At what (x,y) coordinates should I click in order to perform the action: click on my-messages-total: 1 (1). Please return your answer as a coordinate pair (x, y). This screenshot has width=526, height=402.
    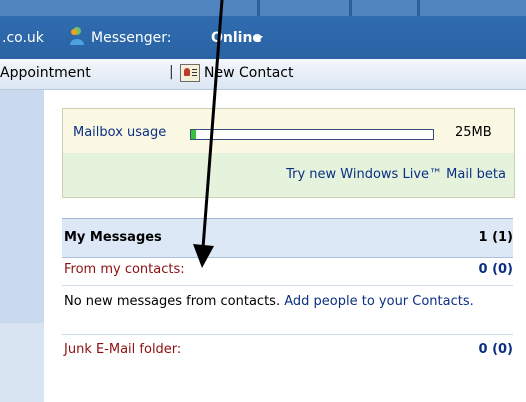
    Looking at the image, I should click on (496, 237).